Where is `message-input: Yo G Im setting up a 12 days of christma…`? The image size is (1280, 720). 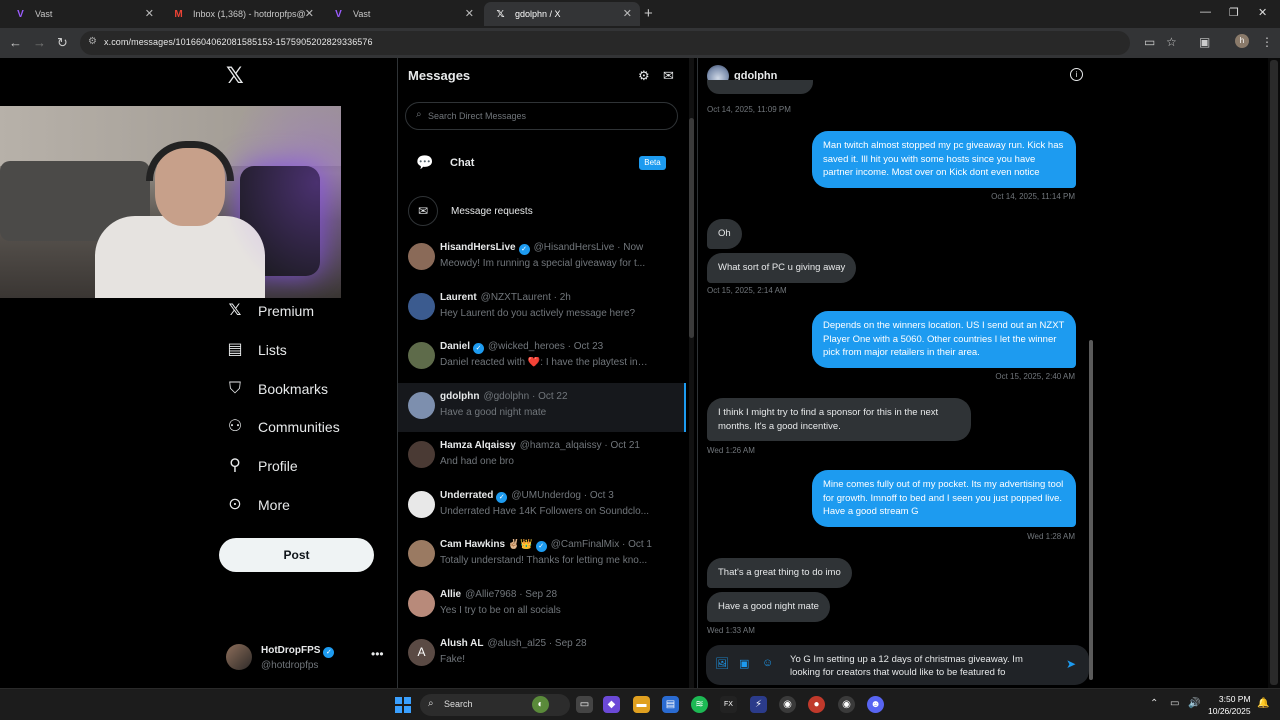 message-input: Yo G Im setting up a 12 days of christma… is located at coordinates (921, 666).